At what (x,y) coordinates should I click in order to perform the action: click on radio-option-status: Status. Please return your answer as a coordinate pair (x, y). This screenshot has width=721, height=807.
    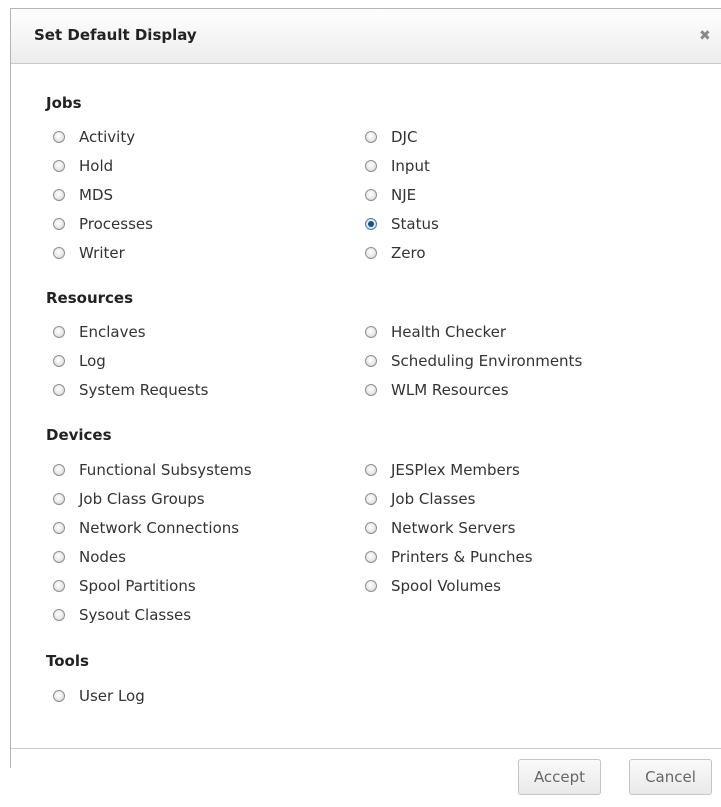
    Looking at the image, I should click on (402, 224).